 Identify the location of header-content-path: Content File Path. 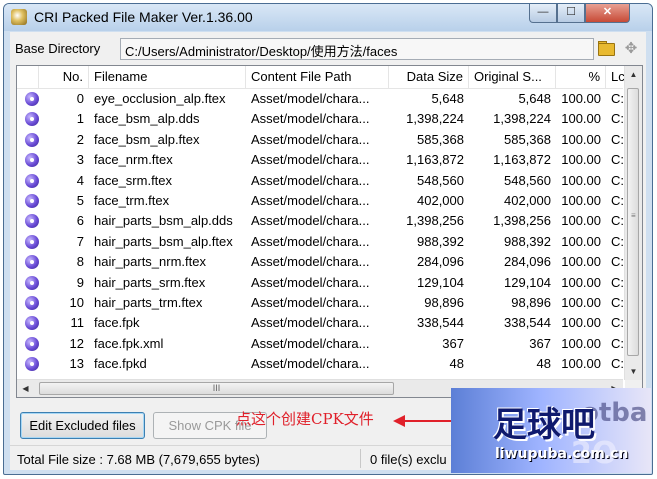
(317, 77).